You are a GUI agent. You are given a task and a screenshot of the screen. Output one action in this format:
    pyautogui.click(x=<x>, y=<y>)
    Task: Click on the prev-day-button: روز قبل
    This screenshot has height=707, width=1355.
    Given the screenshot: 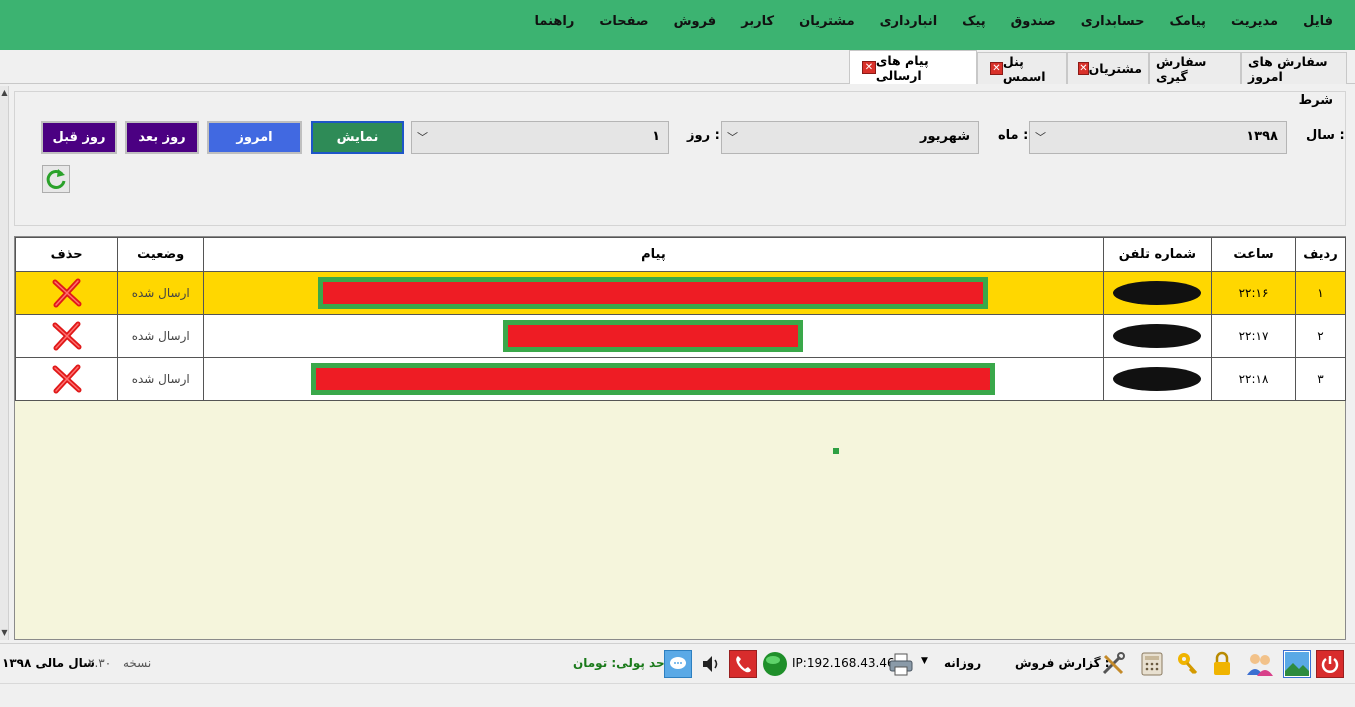 What is the action you would take?
    pyautogui.click(x=79, y=137)
    